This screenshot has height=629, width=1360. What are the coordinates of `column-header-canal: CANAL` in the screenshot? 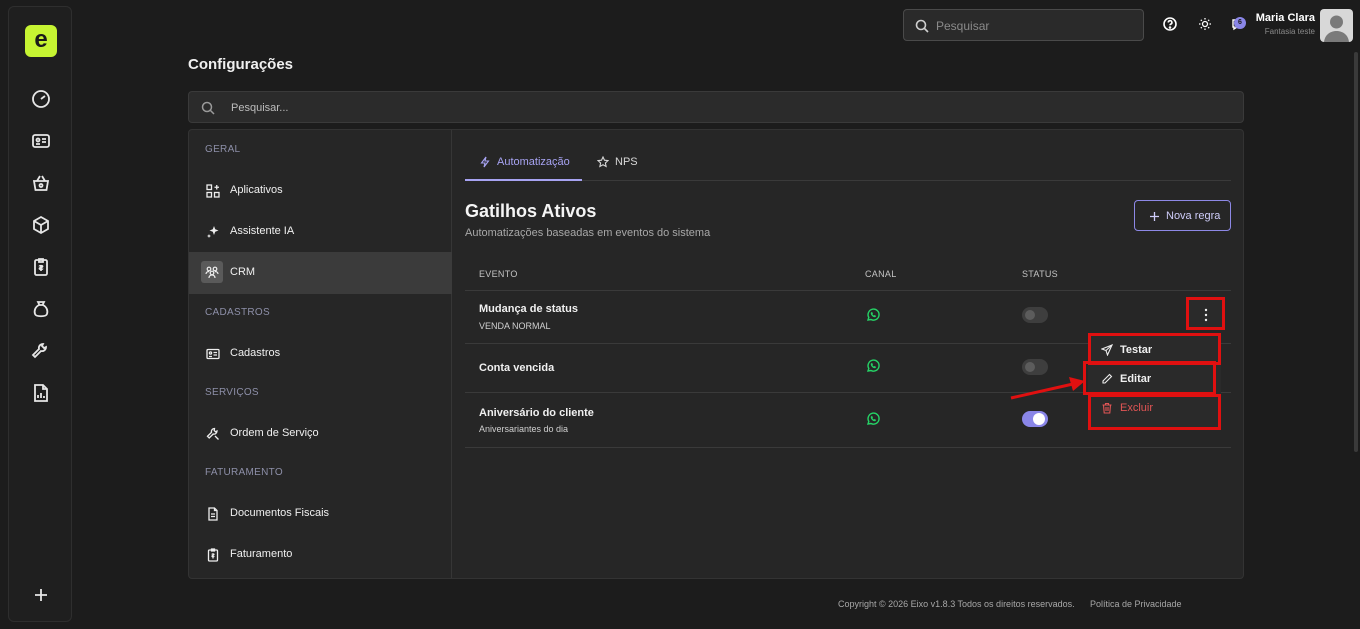 It's located at (881, 274).